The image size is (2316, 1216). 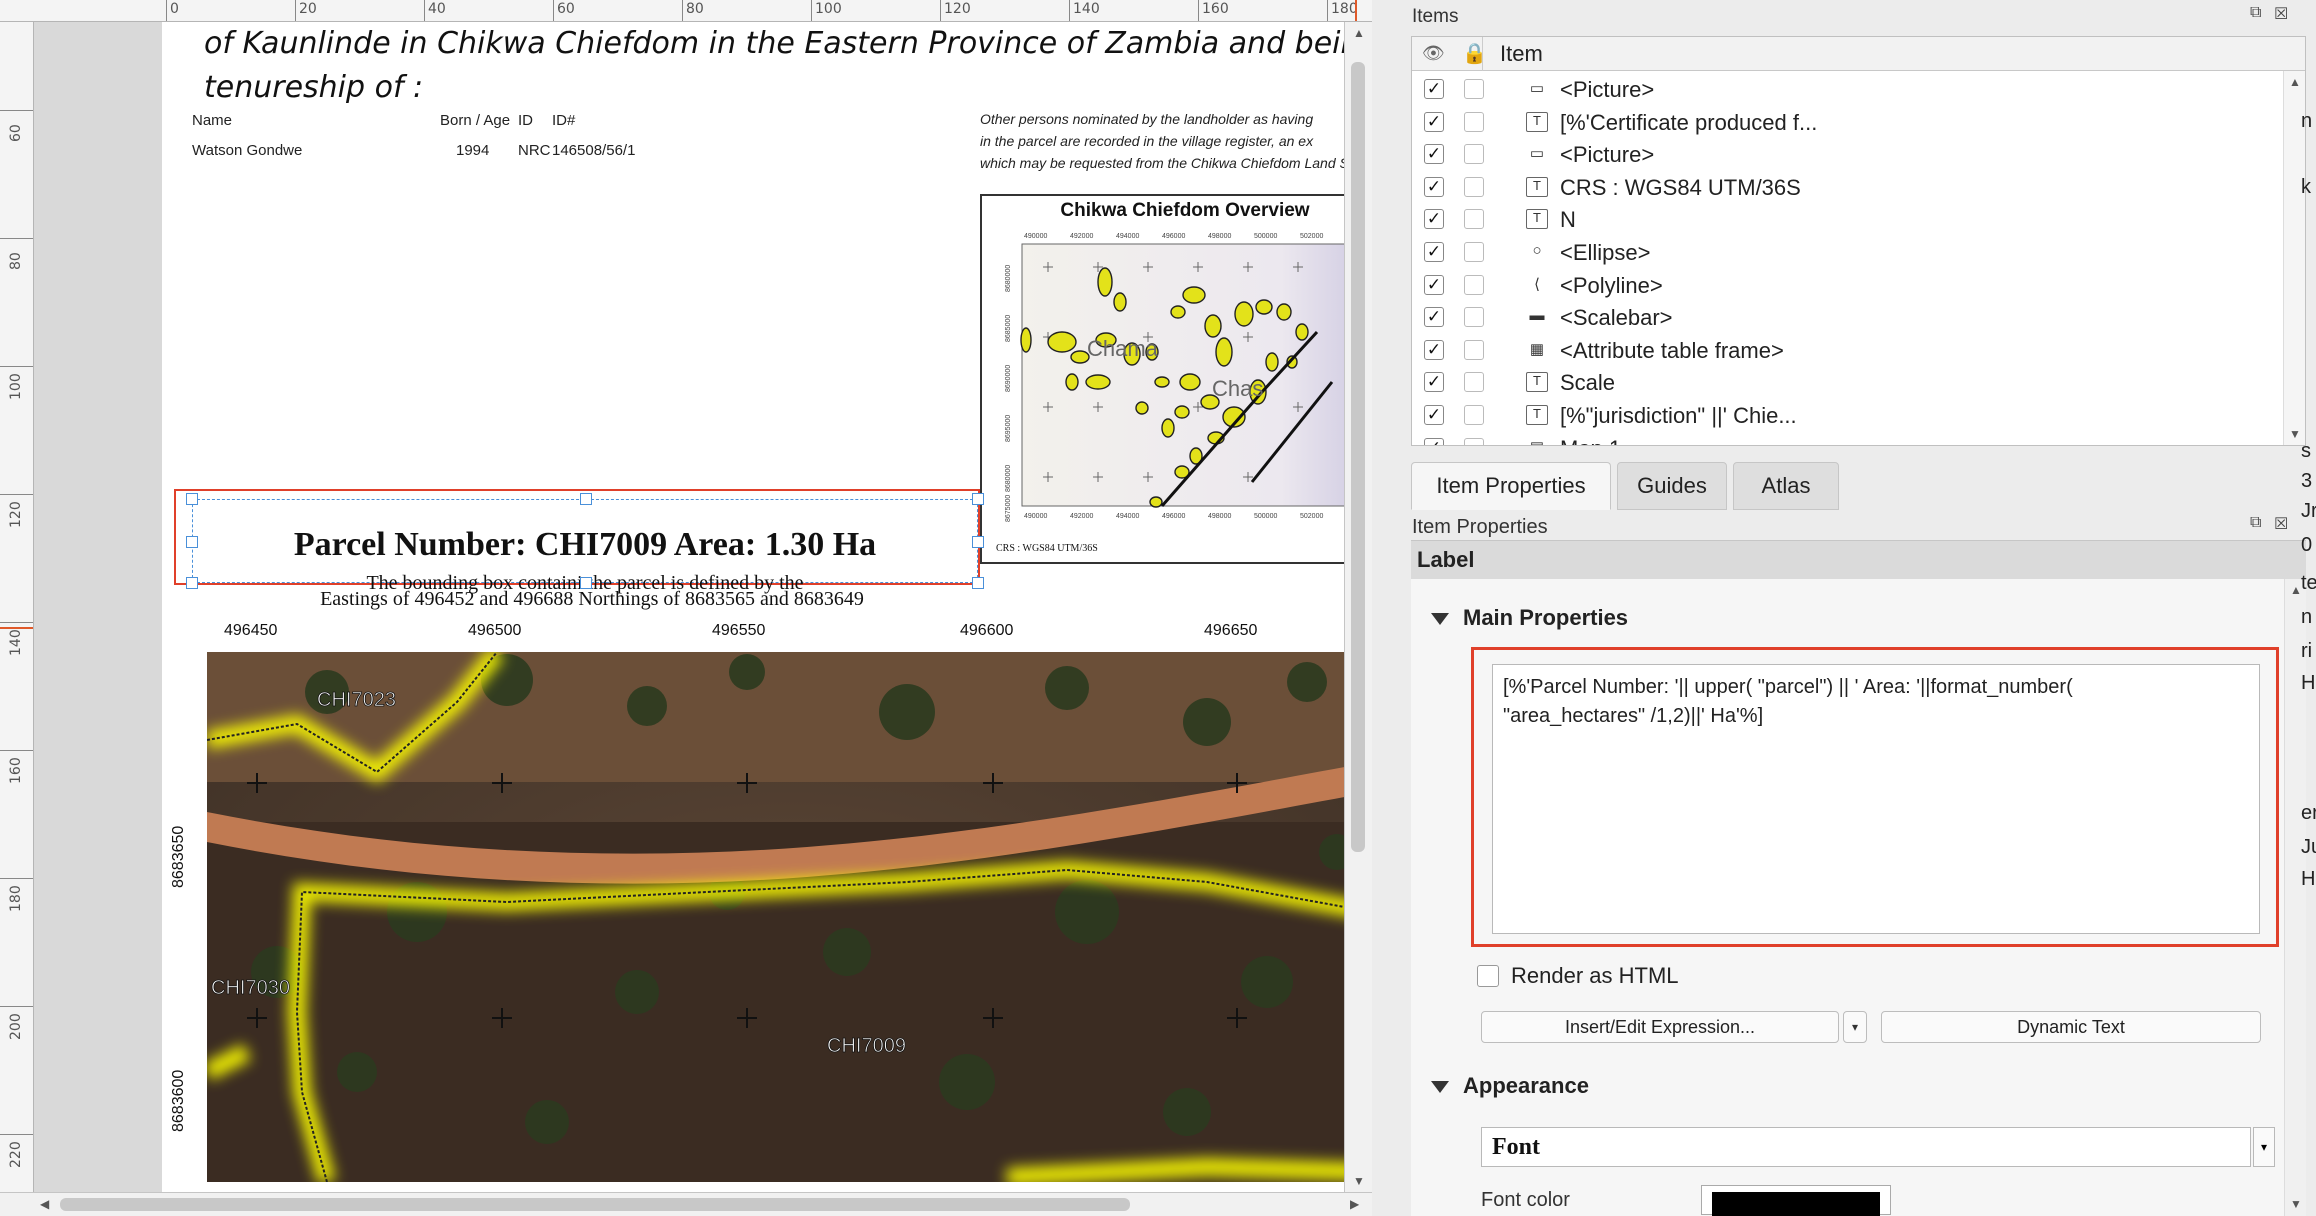 What do you see at coordinates (16, 386) in the screenshot?
I see `ruler-label: 100` at bounding box center [16, 386].